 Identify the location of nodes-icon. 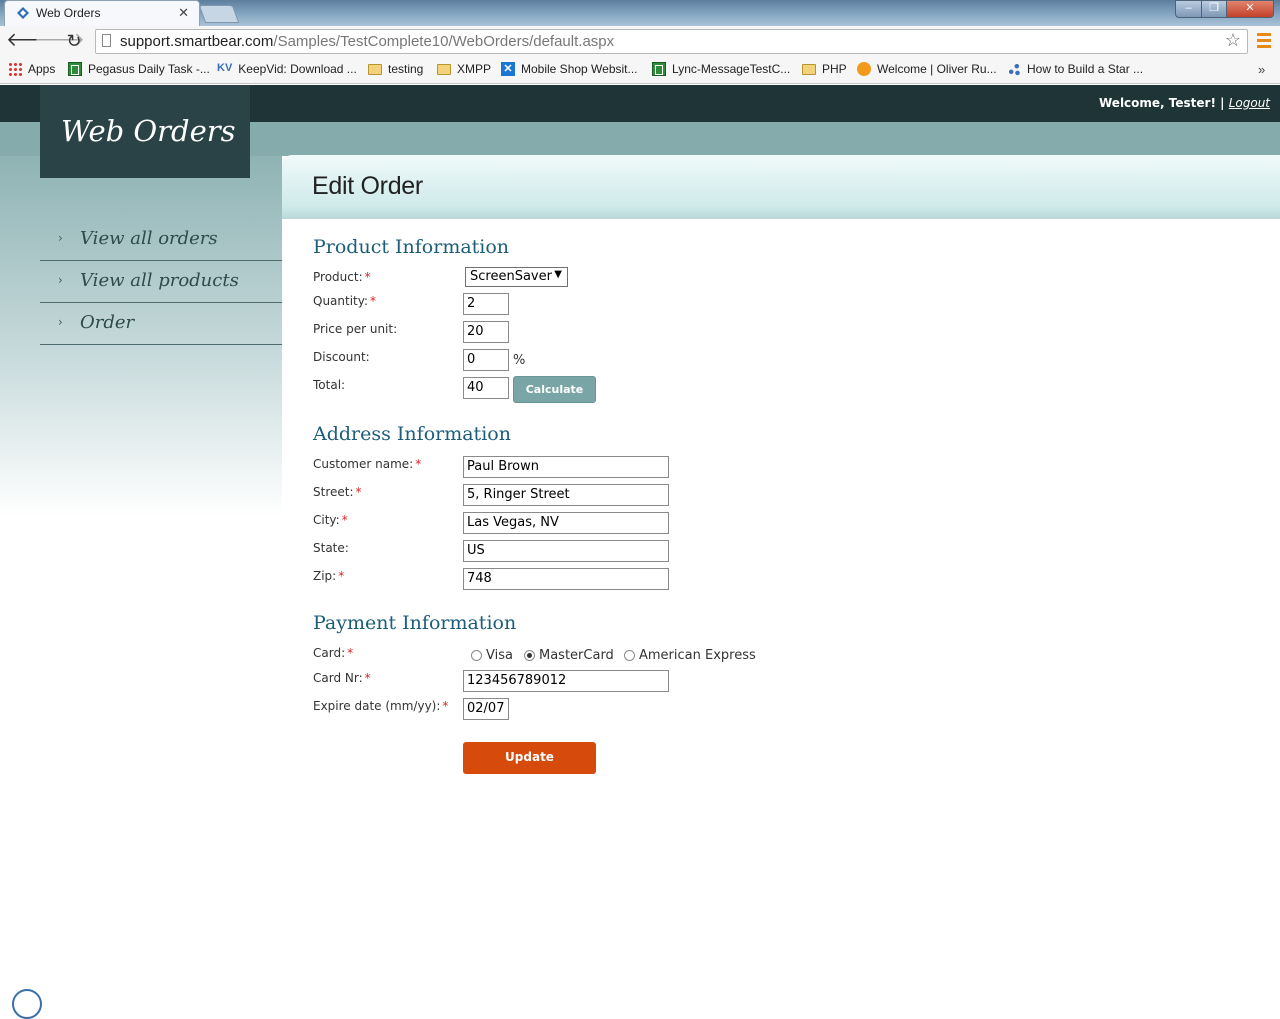
(1014, 69).